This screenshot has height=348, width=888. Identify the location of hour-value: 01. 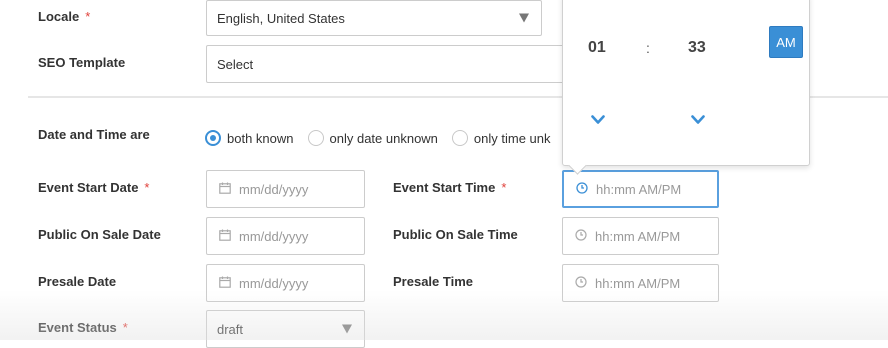
(597, 48).